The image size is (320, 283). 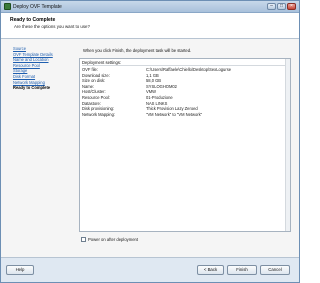 I want to click on settings-scrollbar, so click(x=287, y=145).